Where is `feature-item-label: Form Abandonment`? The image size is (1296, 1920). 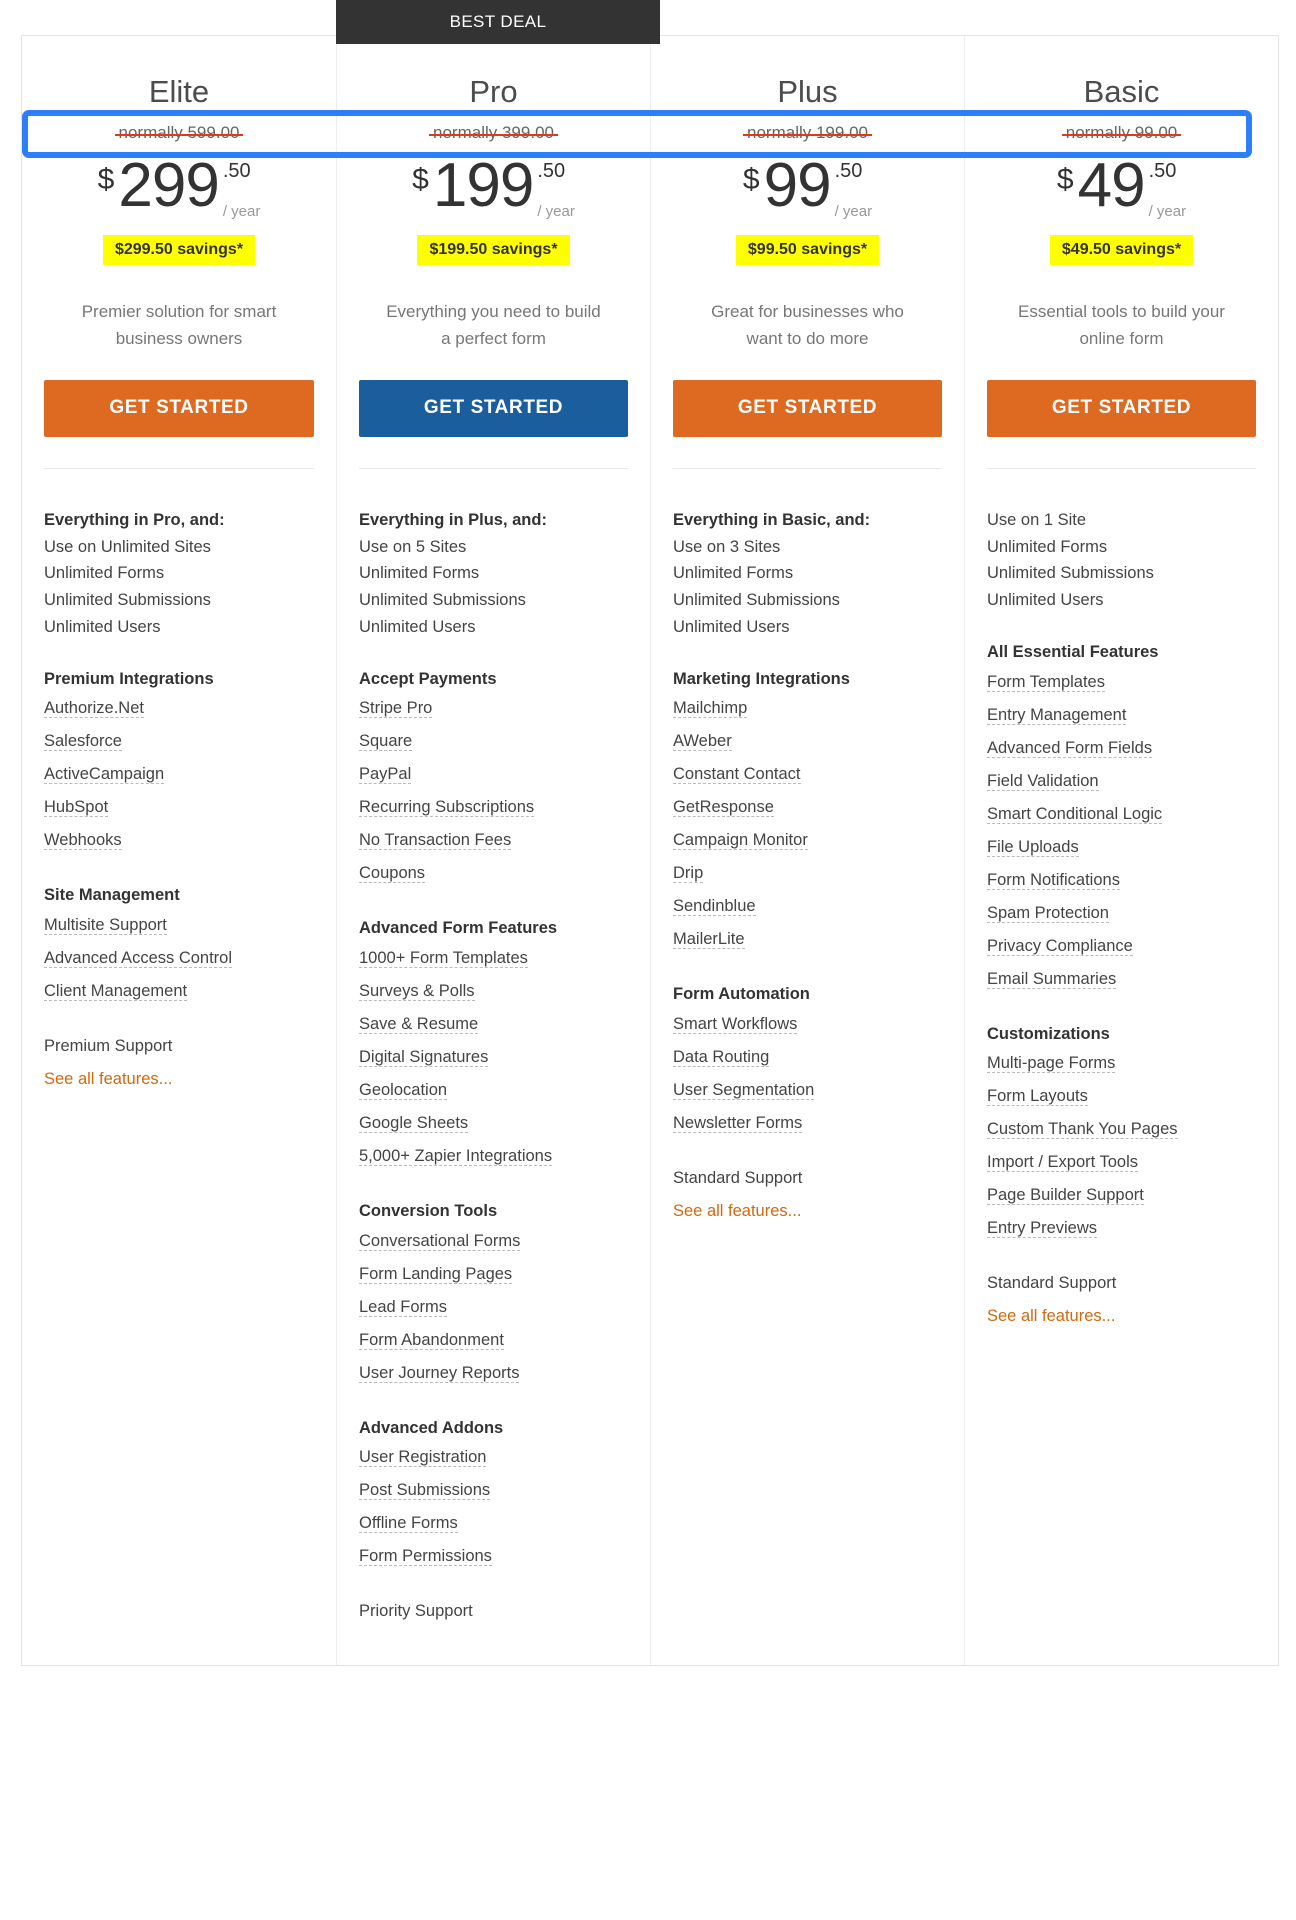 feature-item-label: Form Abandonment is located at coordinates (431, 1340).